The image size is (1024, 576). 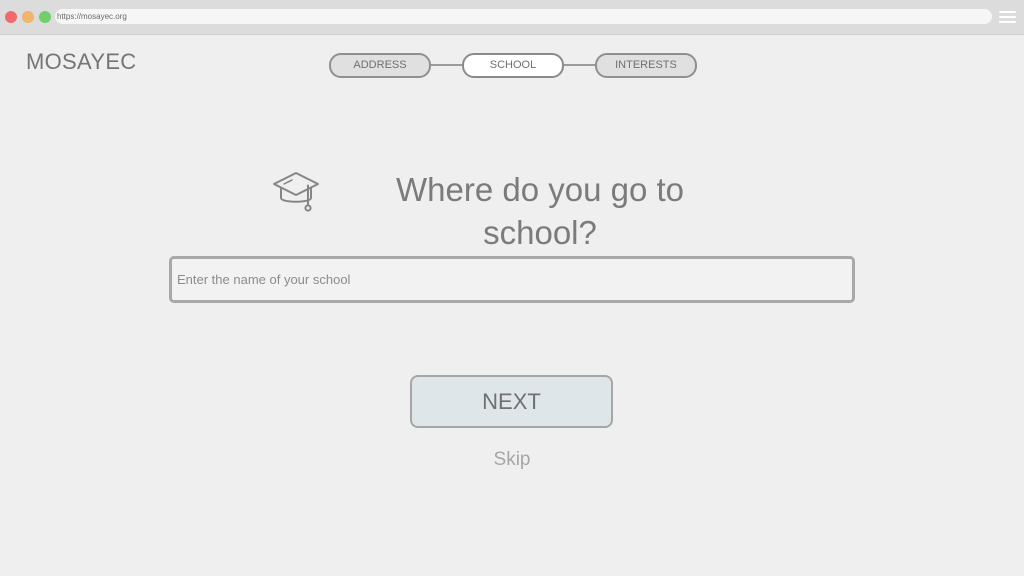 What do you see at coordinates (45, 17) in the screenshot?
I see `maximize-window-button` at bounding box center [45, 17].